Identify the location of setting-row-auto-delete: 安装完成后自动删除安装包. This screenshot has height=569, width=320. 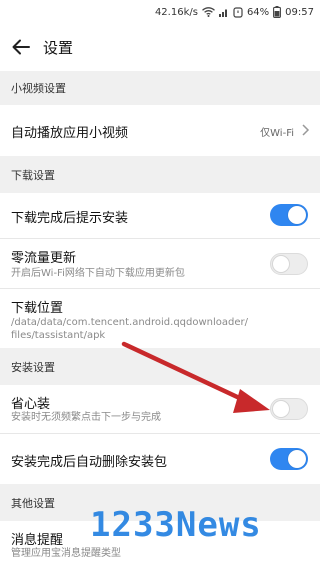
(160, 459).